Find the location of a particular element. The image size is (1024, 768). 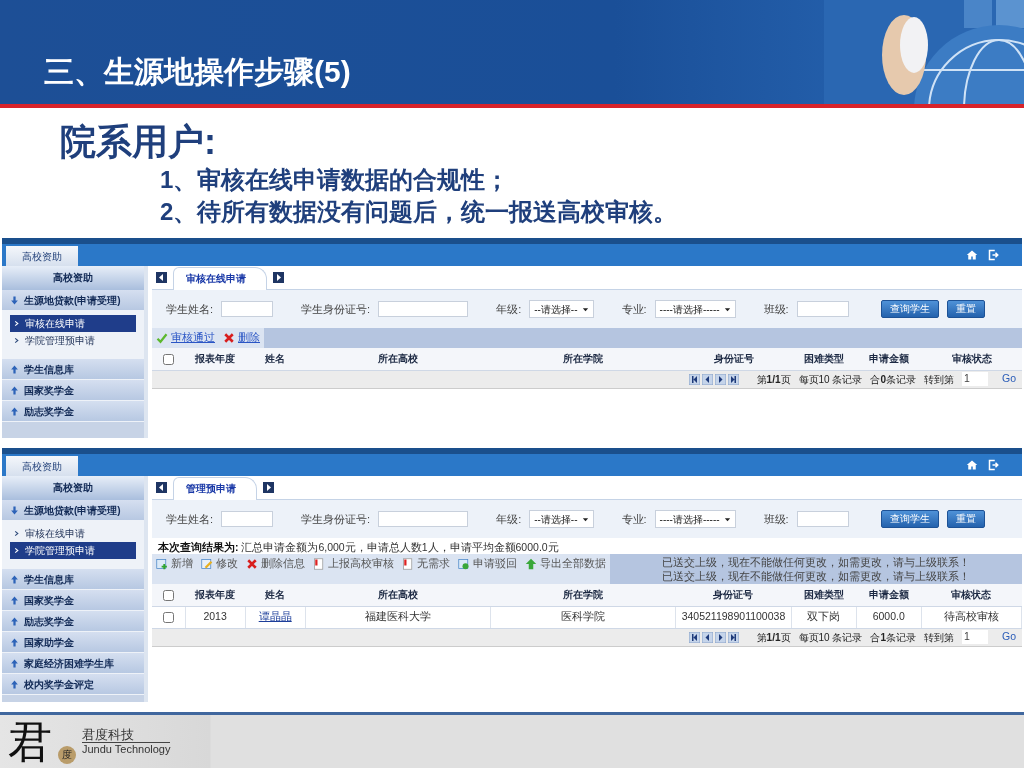

menu-group: 校内奖学金评定 is located at coordinates (73, 684).